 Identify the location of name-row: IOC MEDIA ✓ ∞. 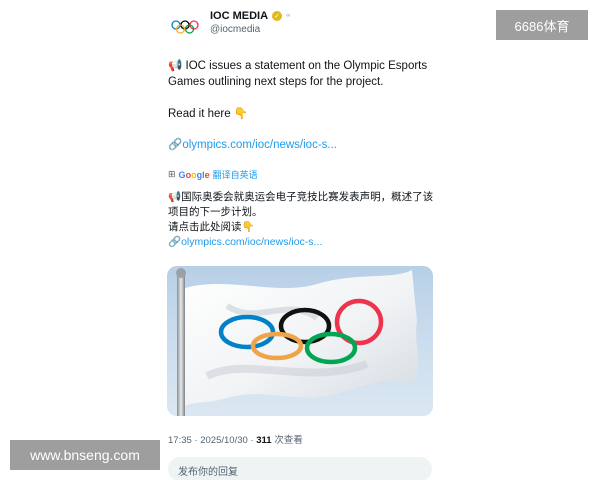
(250, 16).